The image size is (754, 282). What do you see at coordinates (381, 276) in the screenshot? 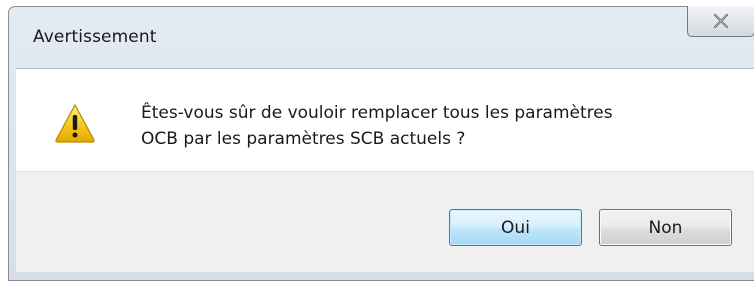
I see `window-bottom-frame` at bounding box center [381, 276].